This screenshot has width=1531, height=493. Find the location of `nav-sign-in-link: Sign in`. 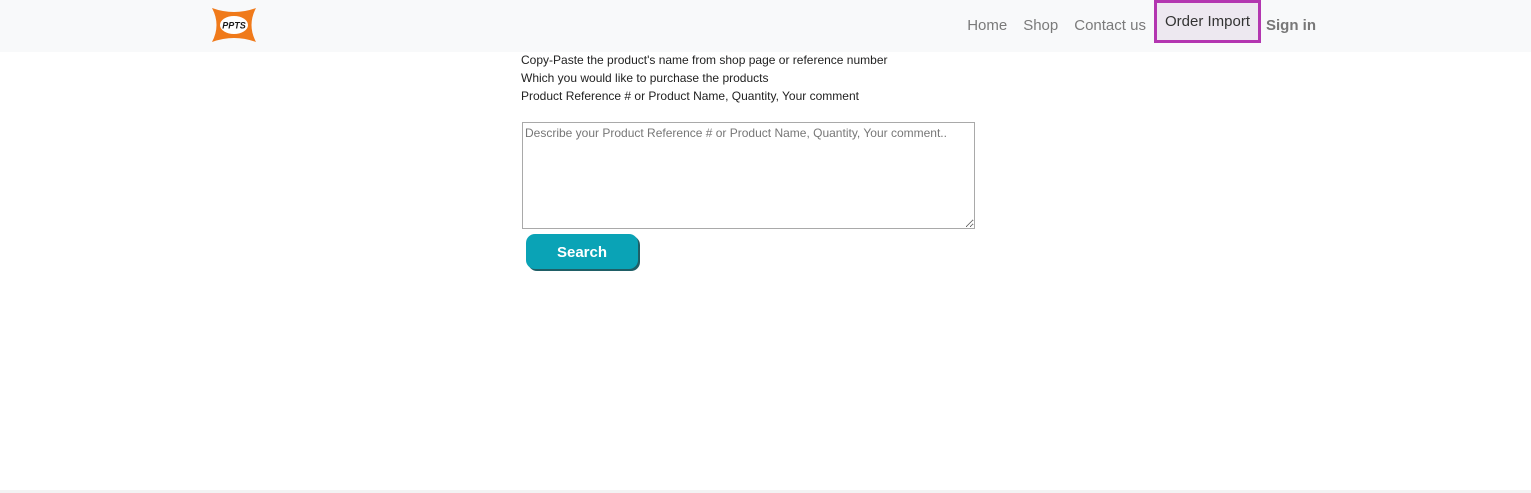

nav-sign-in-link: Sign in is located at coordinates (1288, 26).